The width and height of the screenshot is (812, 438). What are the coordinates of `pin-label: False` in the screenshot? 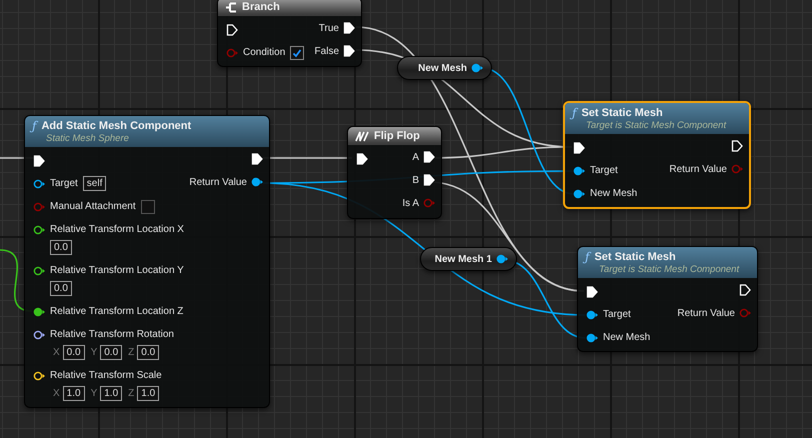 It's located at (326, 51).